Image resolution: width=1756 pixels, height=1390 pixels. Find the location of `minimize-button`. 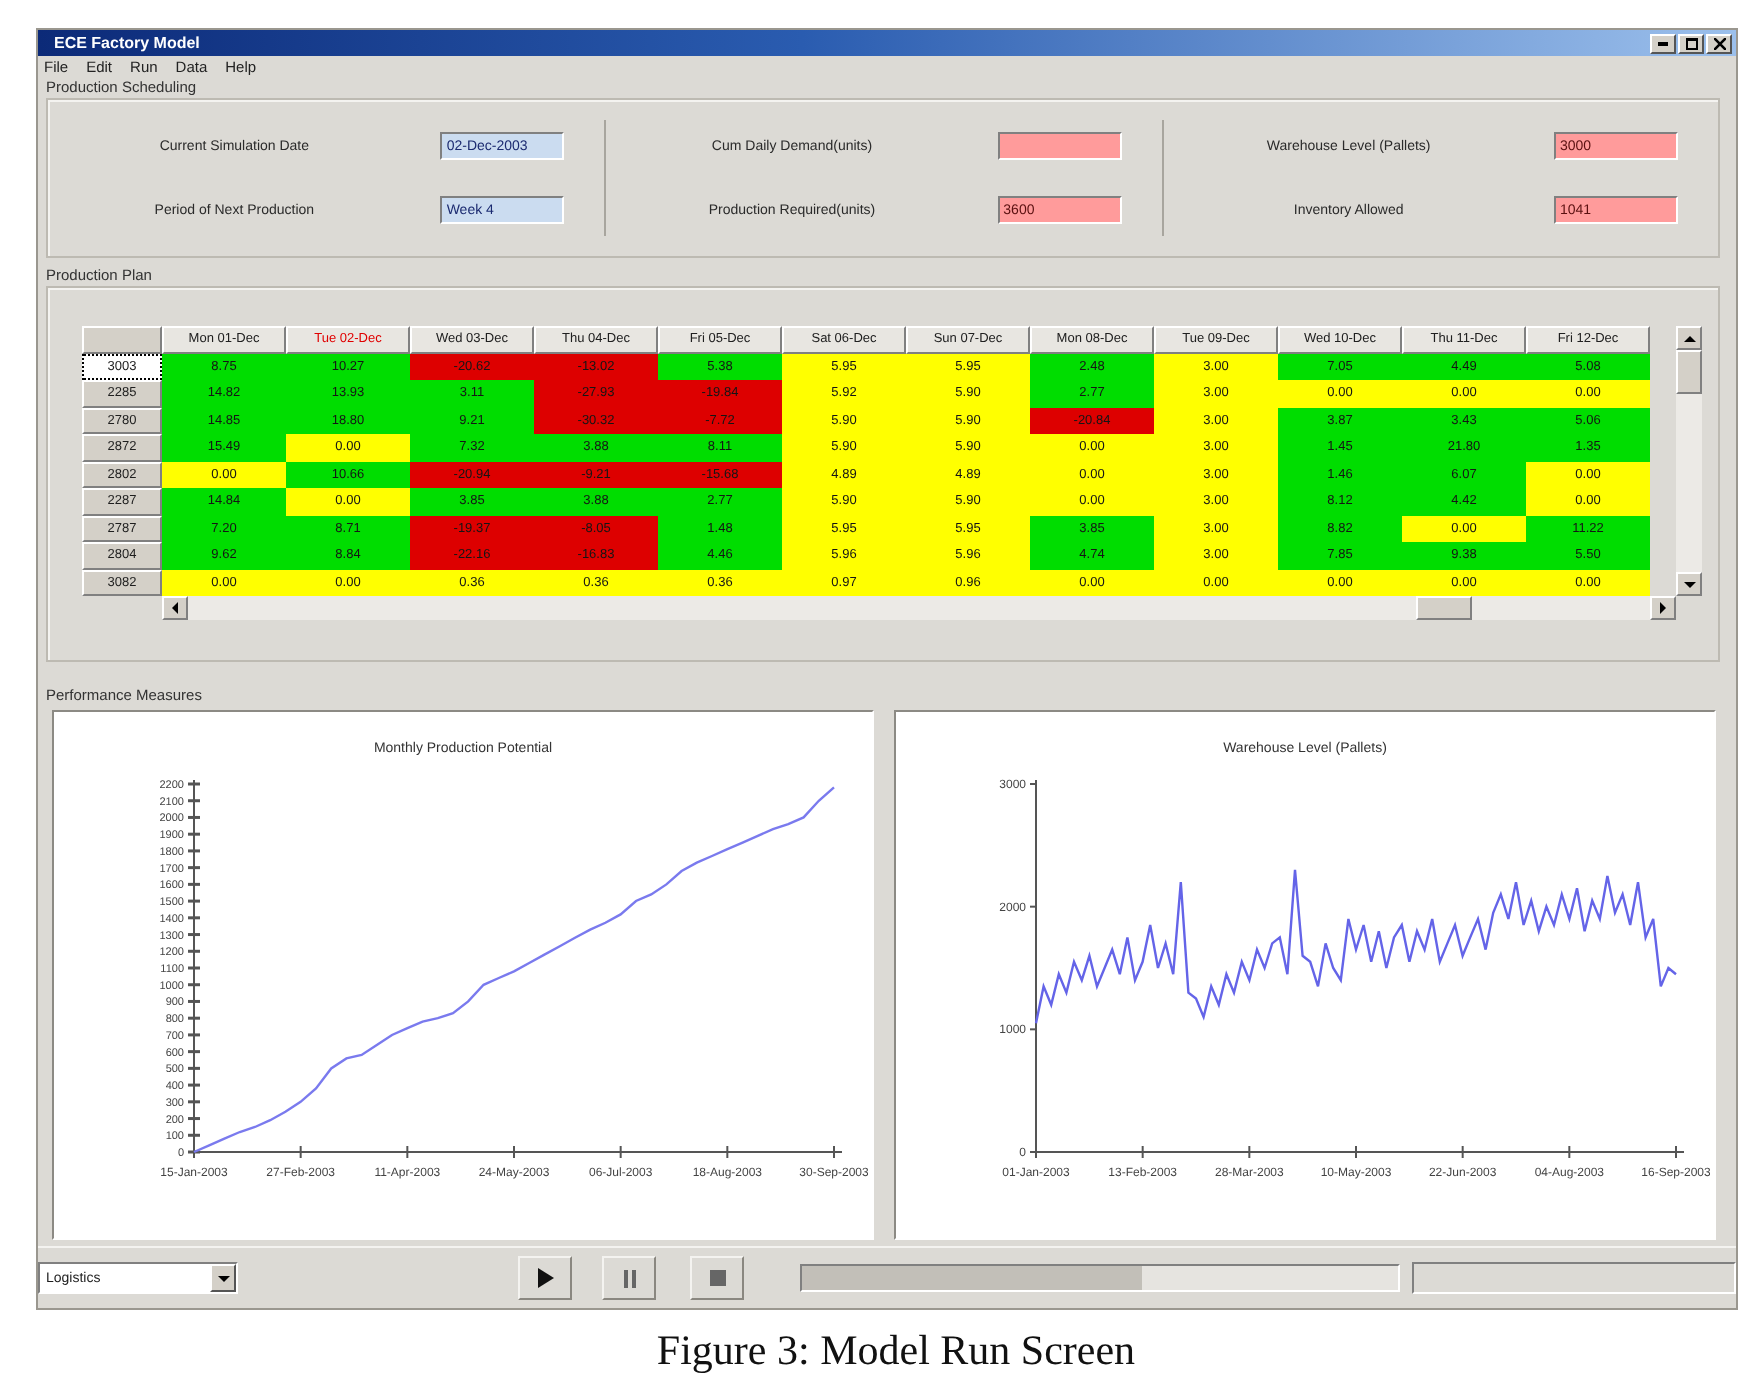

minimize-button is located at coordinates (1663, 43).